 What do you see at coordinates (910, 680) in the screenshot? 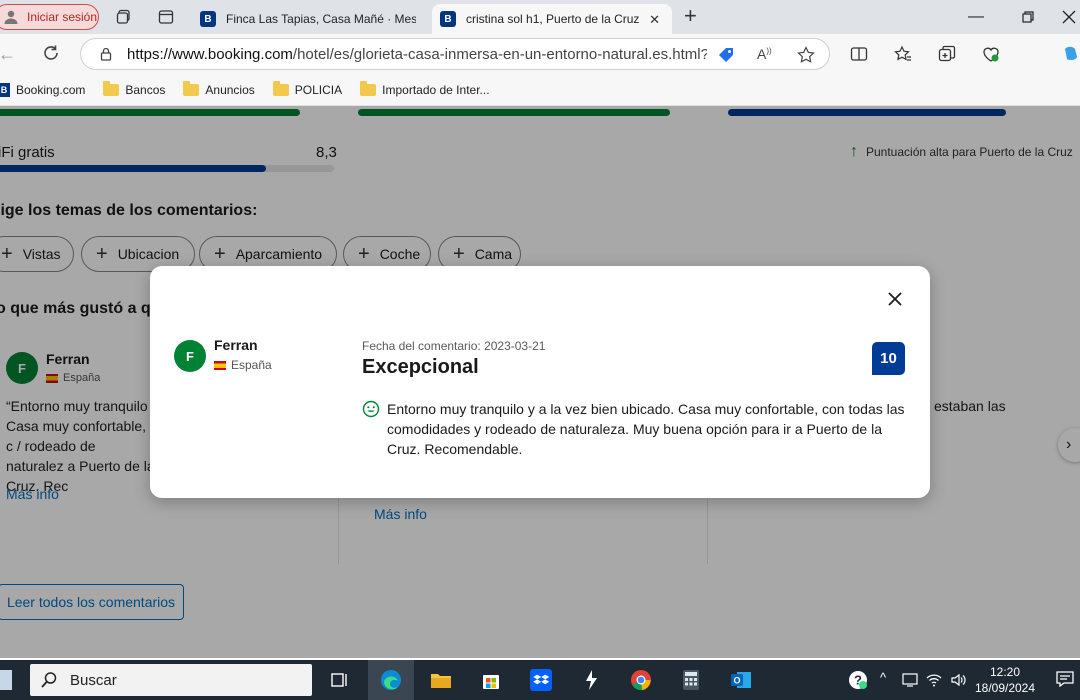
I see `display-icon` at bounding box center [910, 680].